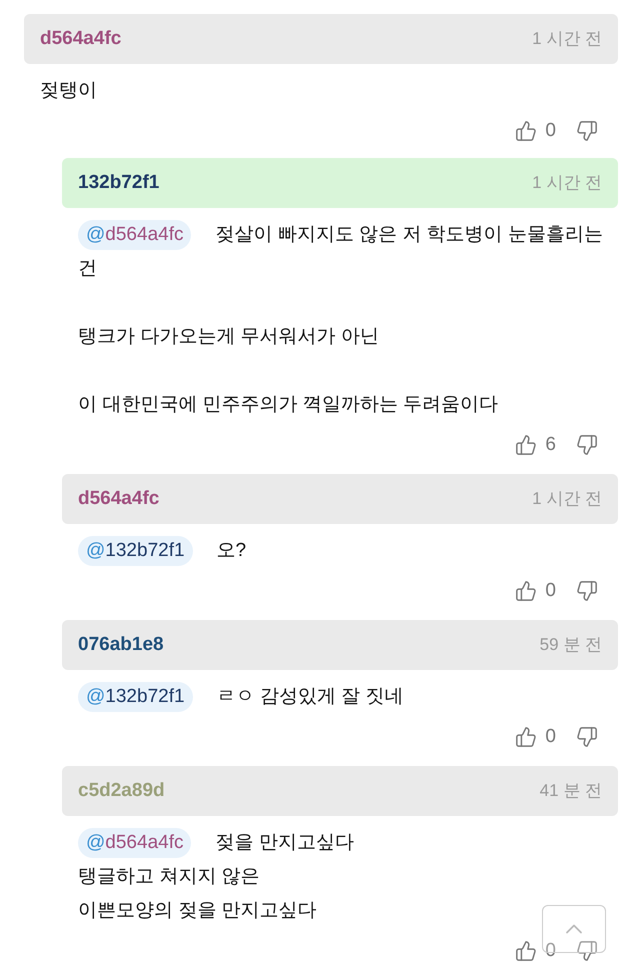 Image resolution: width=640 pixels, height=968 pixels. Describe the element at coordinates (197, 910) in the screenshot. I see `comment-text: 이쁜모양의 젖을 만지고싶다` at that location.